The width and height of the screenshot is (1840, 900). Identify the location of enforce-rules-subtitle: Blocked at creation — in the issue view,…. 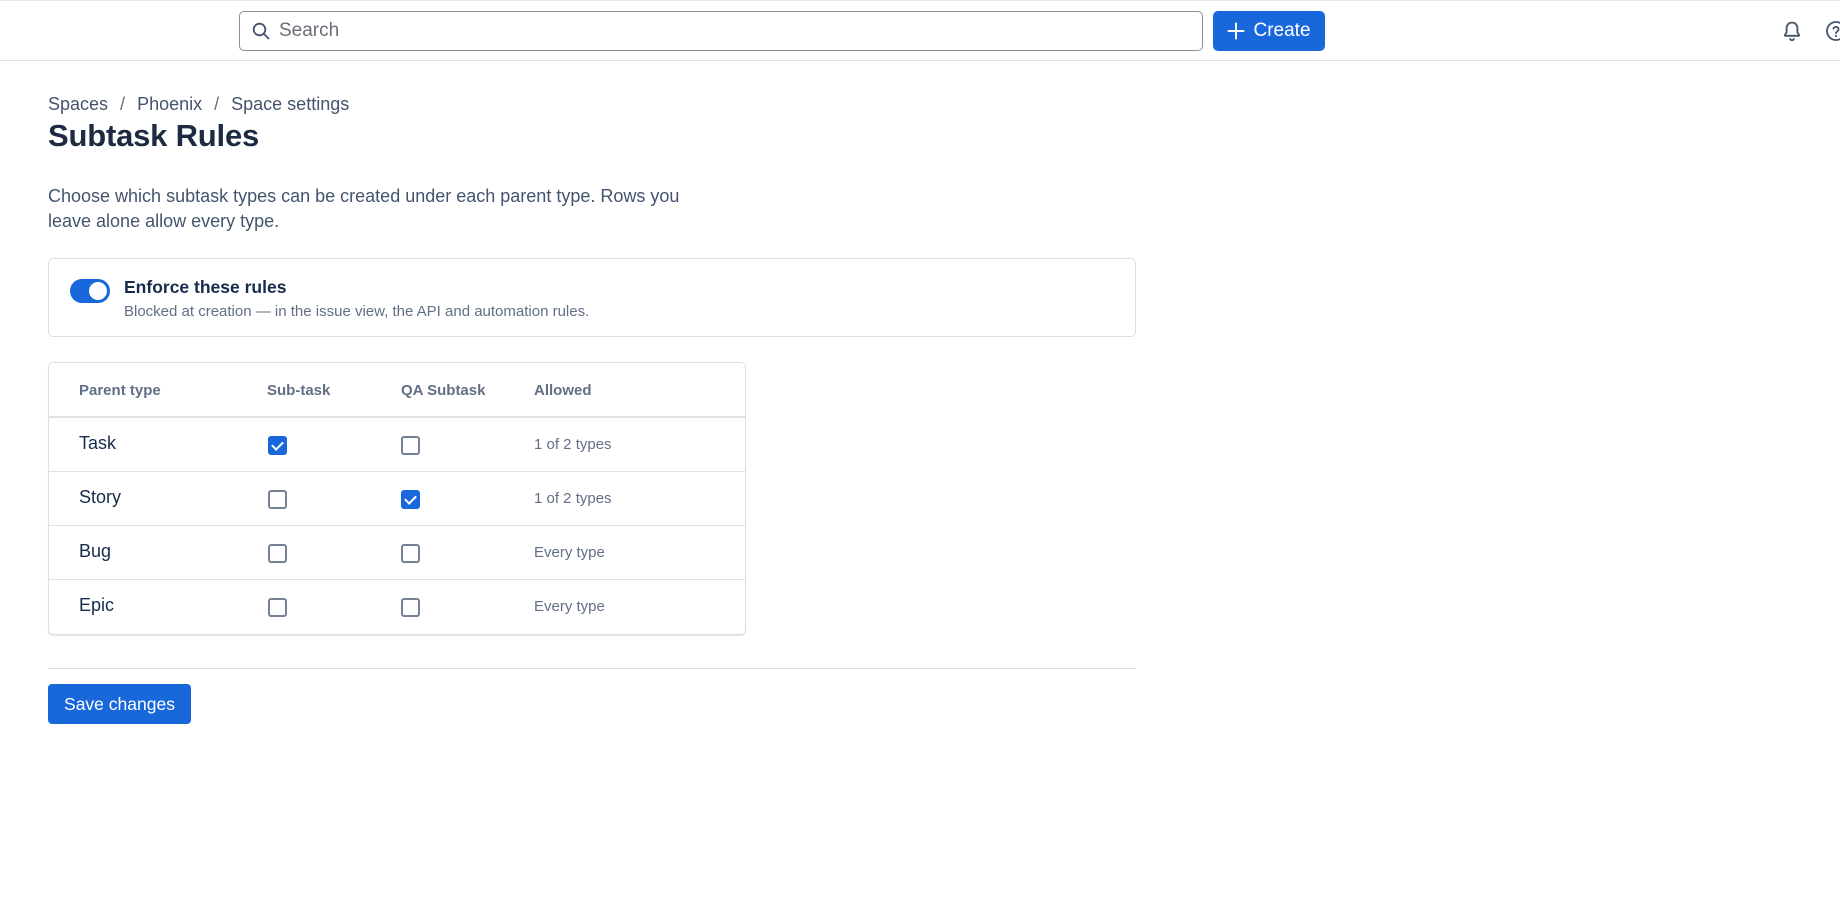
(357, 311).